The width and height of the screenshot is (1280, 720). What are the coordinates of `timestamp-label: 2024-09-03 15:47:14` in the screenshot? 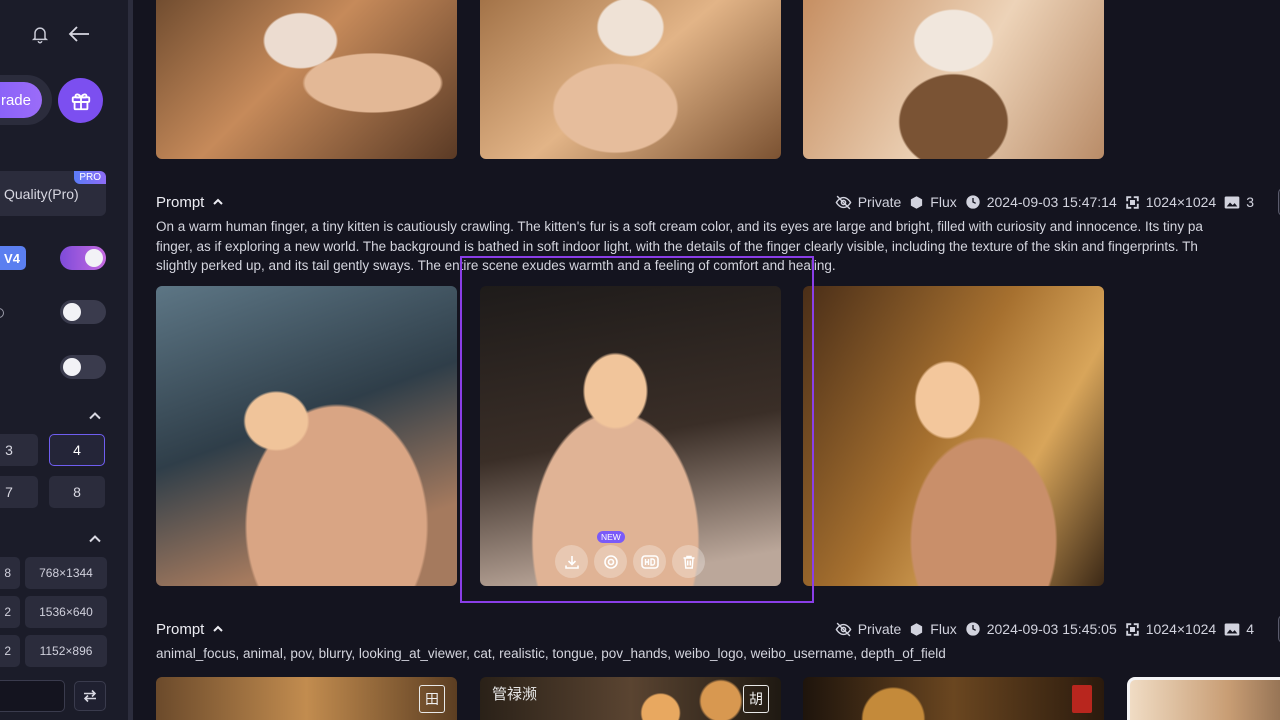 It's located at (1051, 202).